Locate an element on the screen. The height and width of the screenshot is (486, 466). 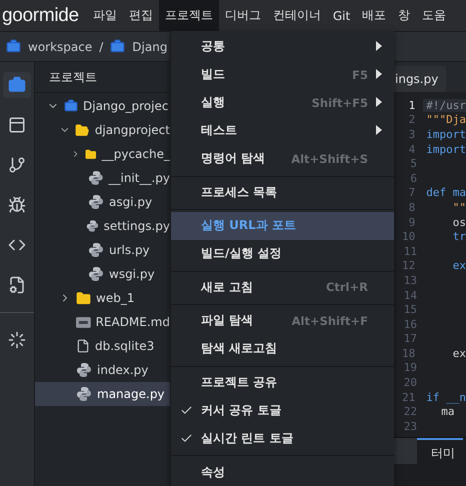
menu-bar-item: 디버그 is located at coordinates (242, 15).